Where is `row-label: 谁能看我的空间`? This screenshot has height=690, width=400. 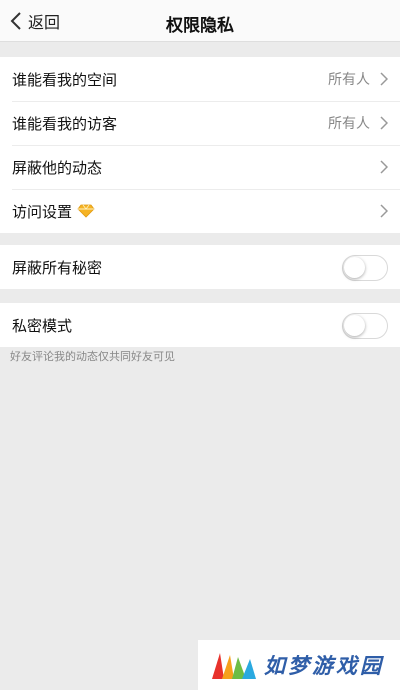
row-label: 谁能看我的空间 is located at coordinates (65, 80).